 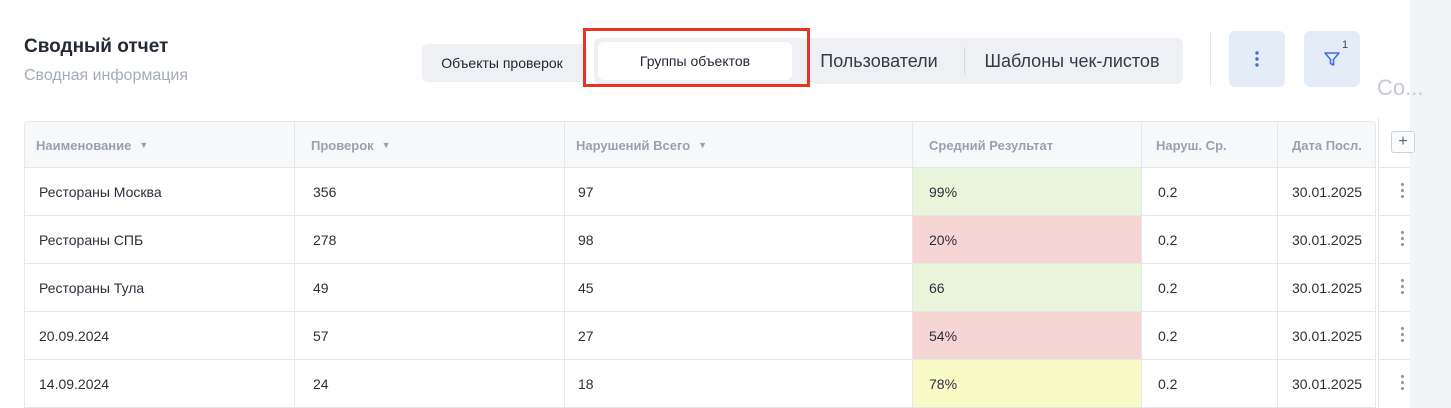 What do you see at coordinates (1191, 145) in the screenshot?
I see `column-header-label: Наруш. Ср.` at bounding box center [1191, 145].